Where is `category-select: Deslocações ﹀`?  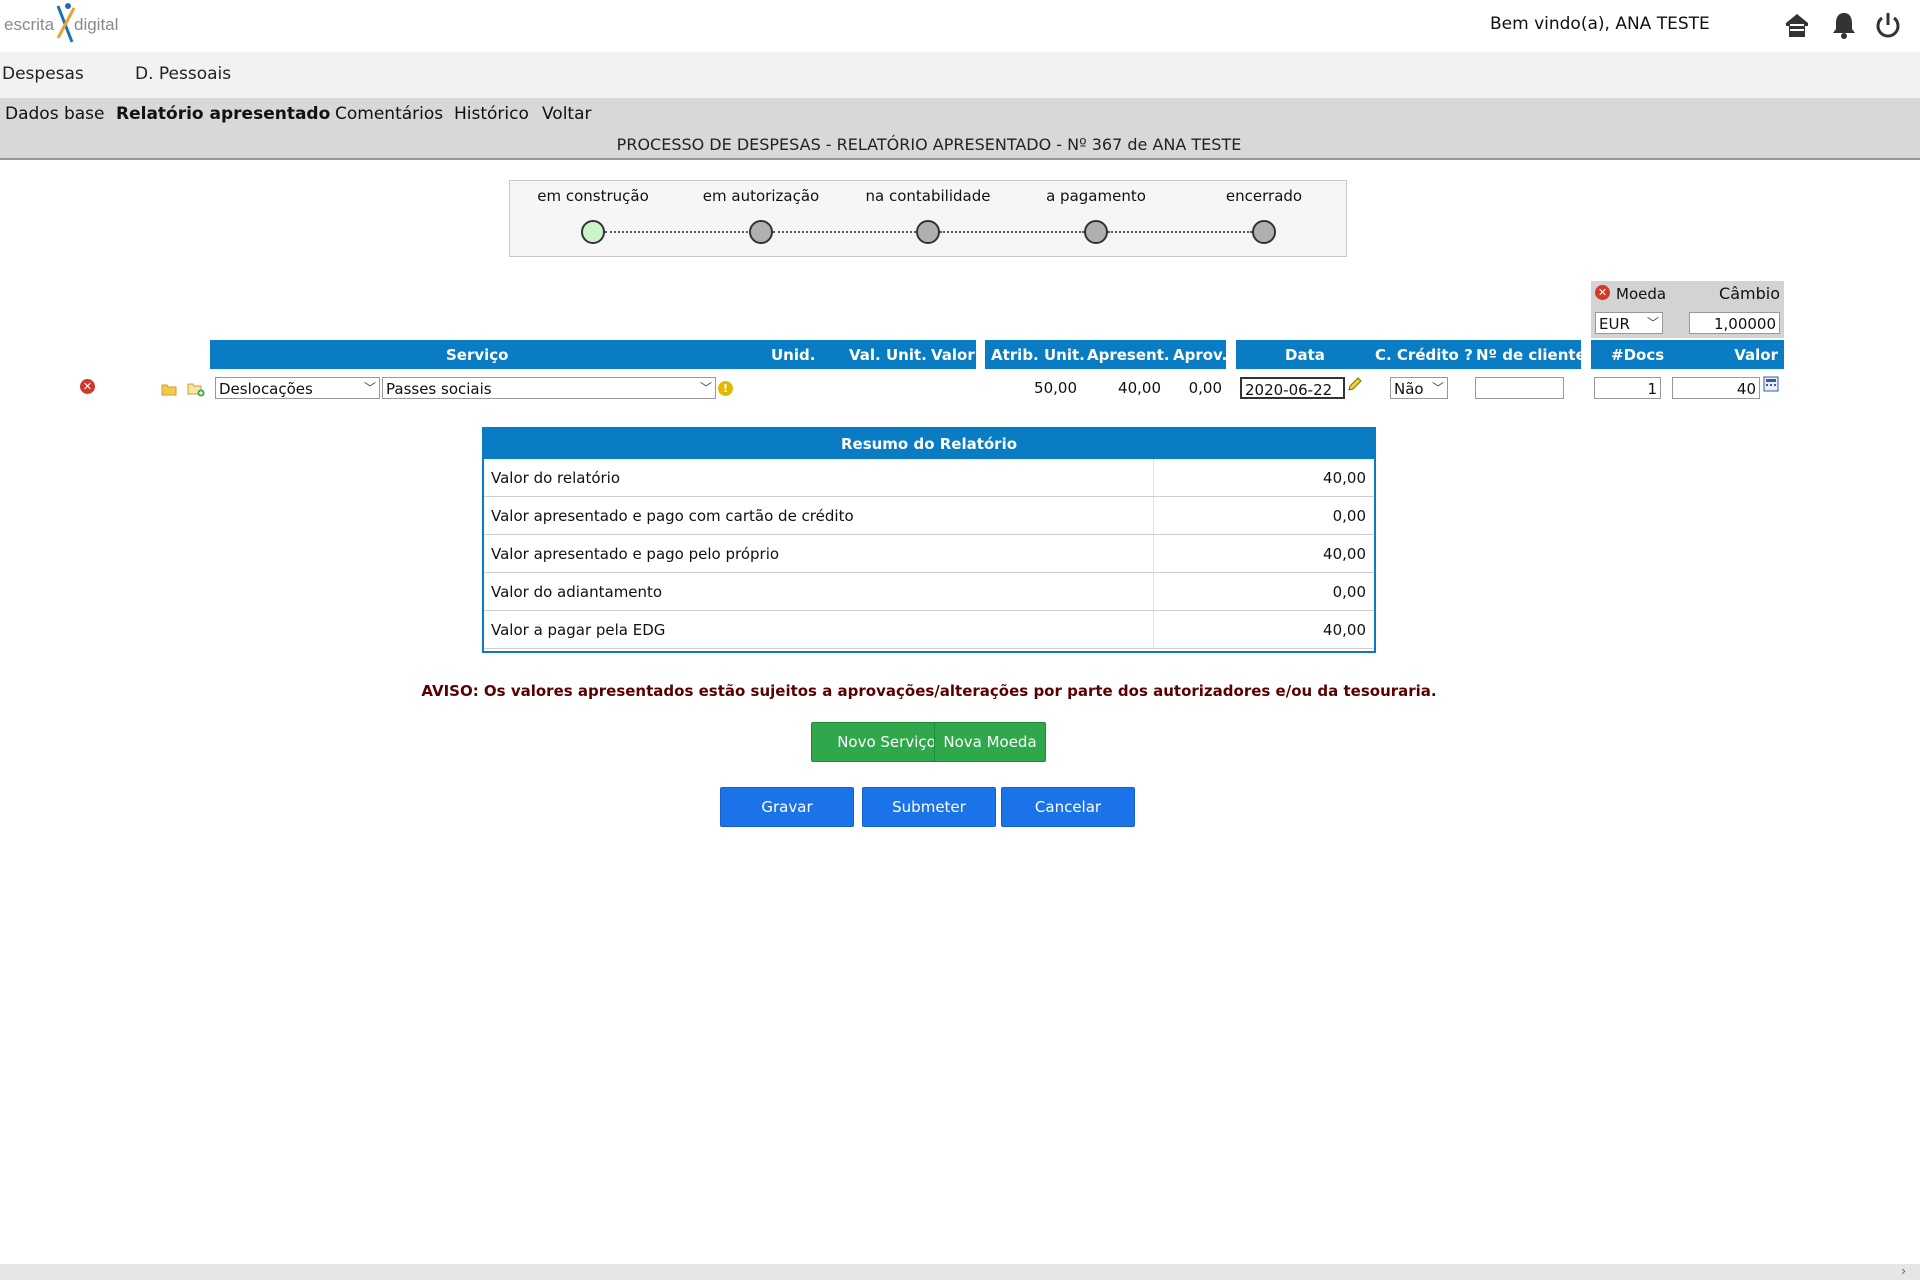
category-select: Deslocações ﹀ is located at coordinates (297, 388).